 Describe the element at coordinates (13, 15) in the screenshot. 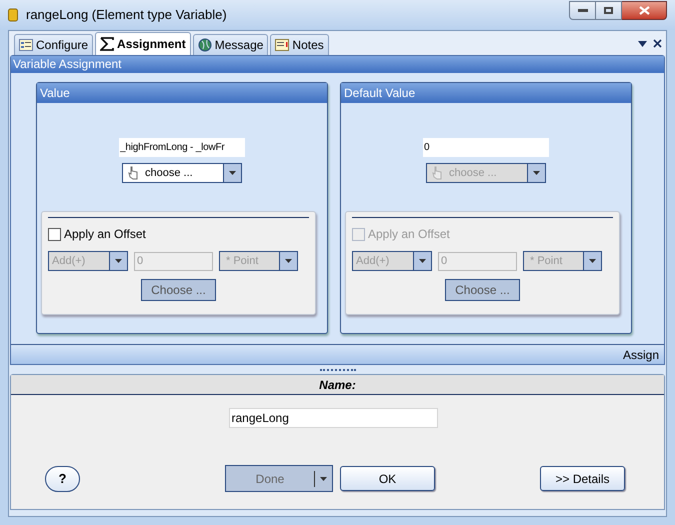

I see `cylinder-icon` at that location.